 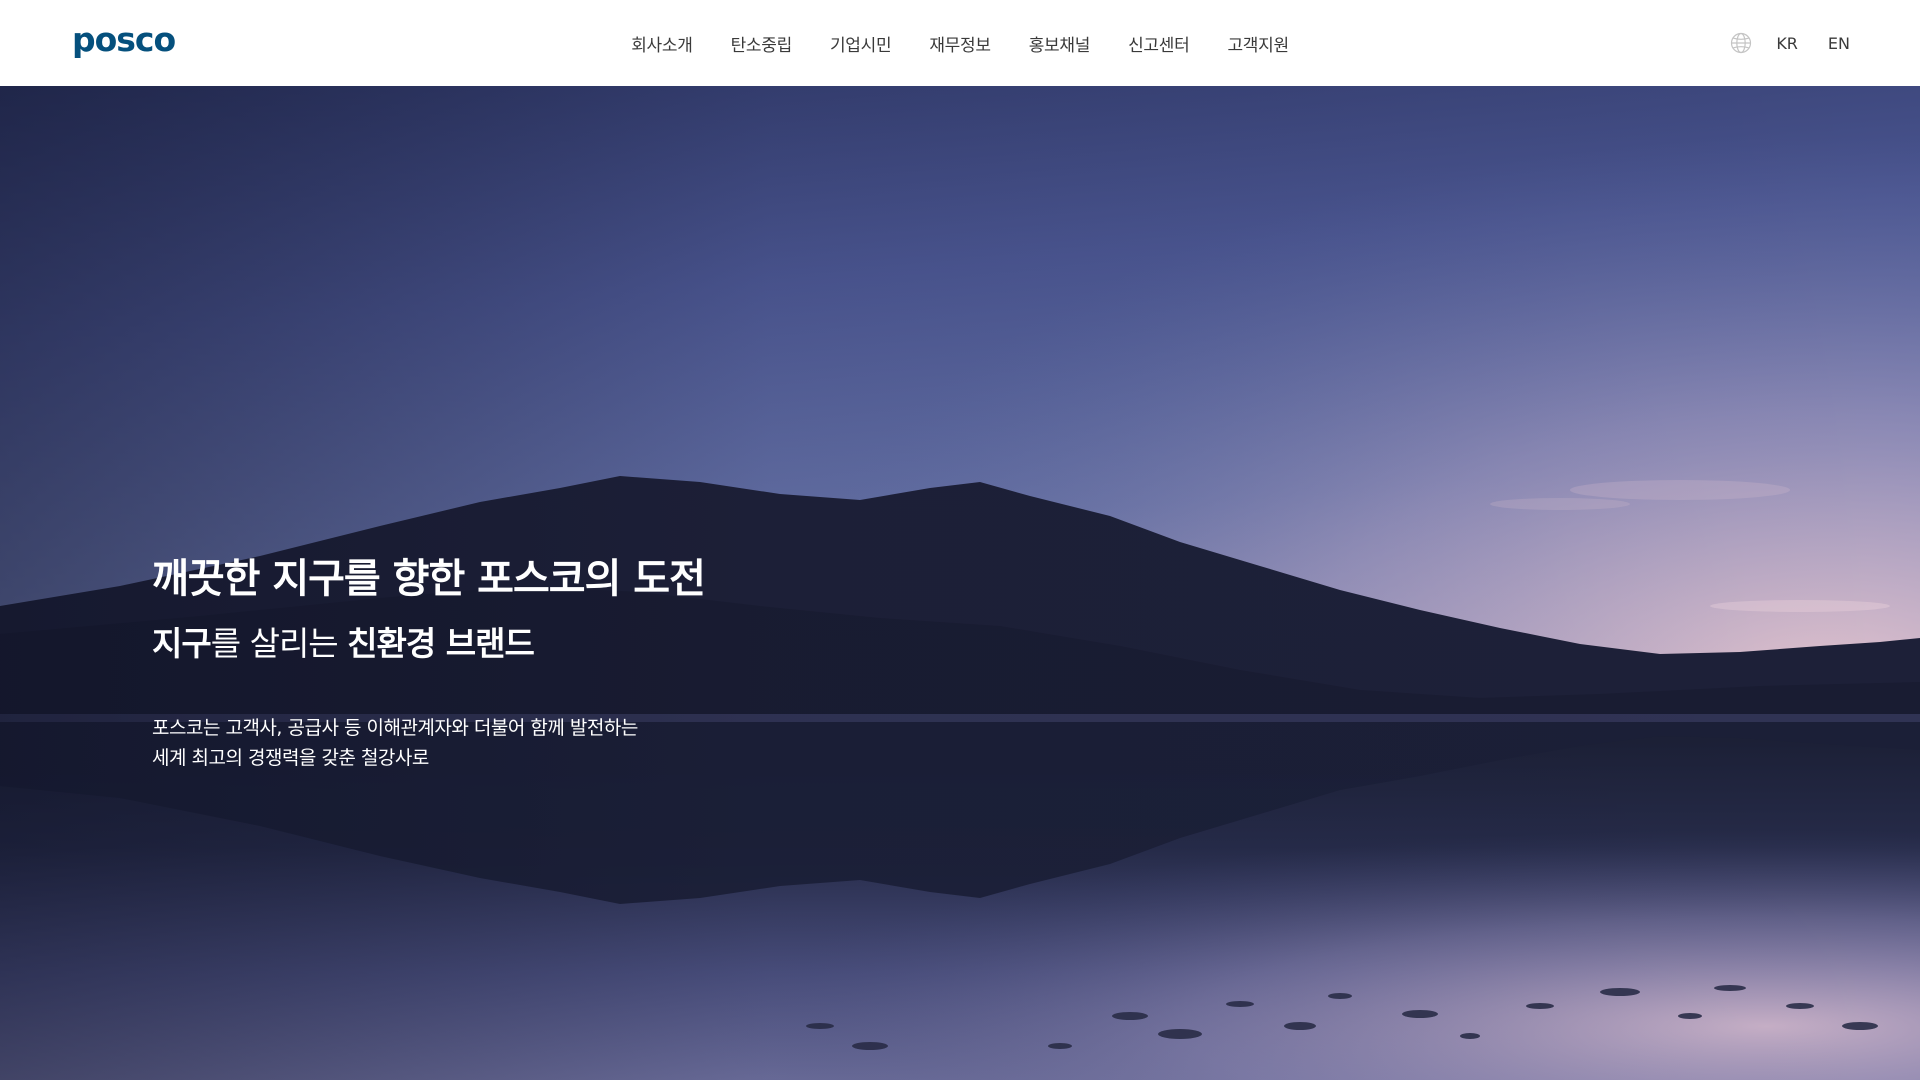 I want to click on nav-item-carbon-neutral: 탄소중립, so click(x=761, y=43).